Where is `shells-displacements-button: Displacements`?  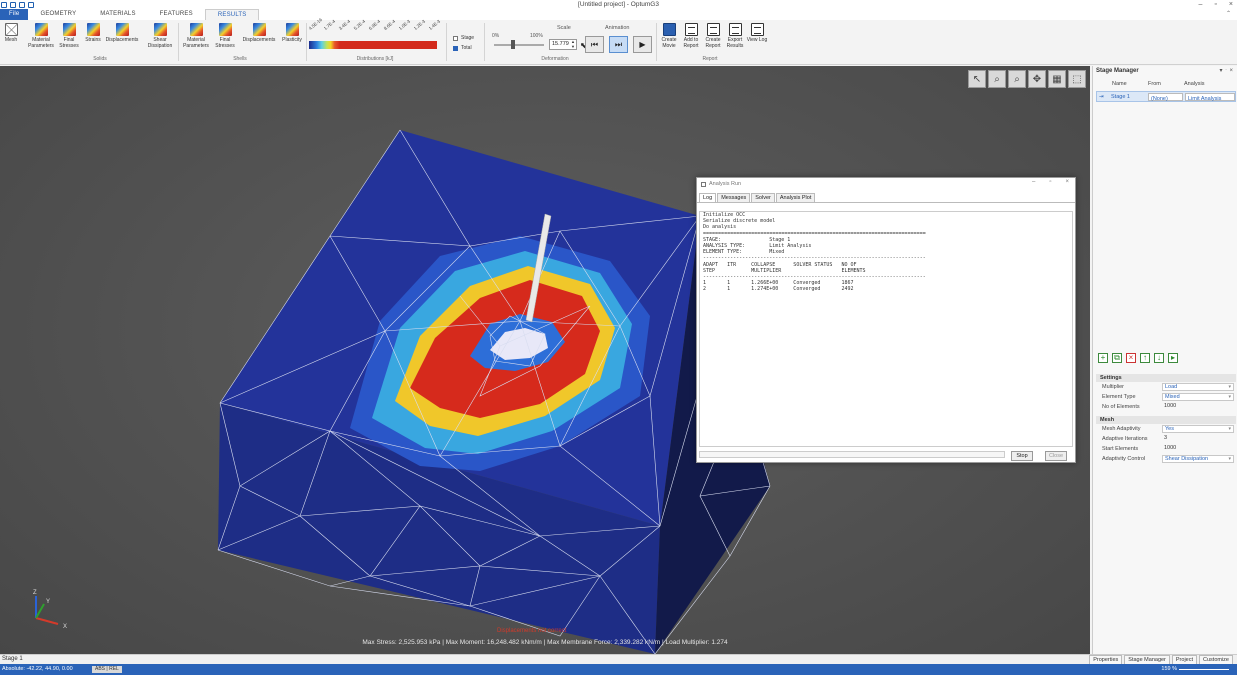
shells-displacements-button: Displacements is located at coordinates (259, 33).